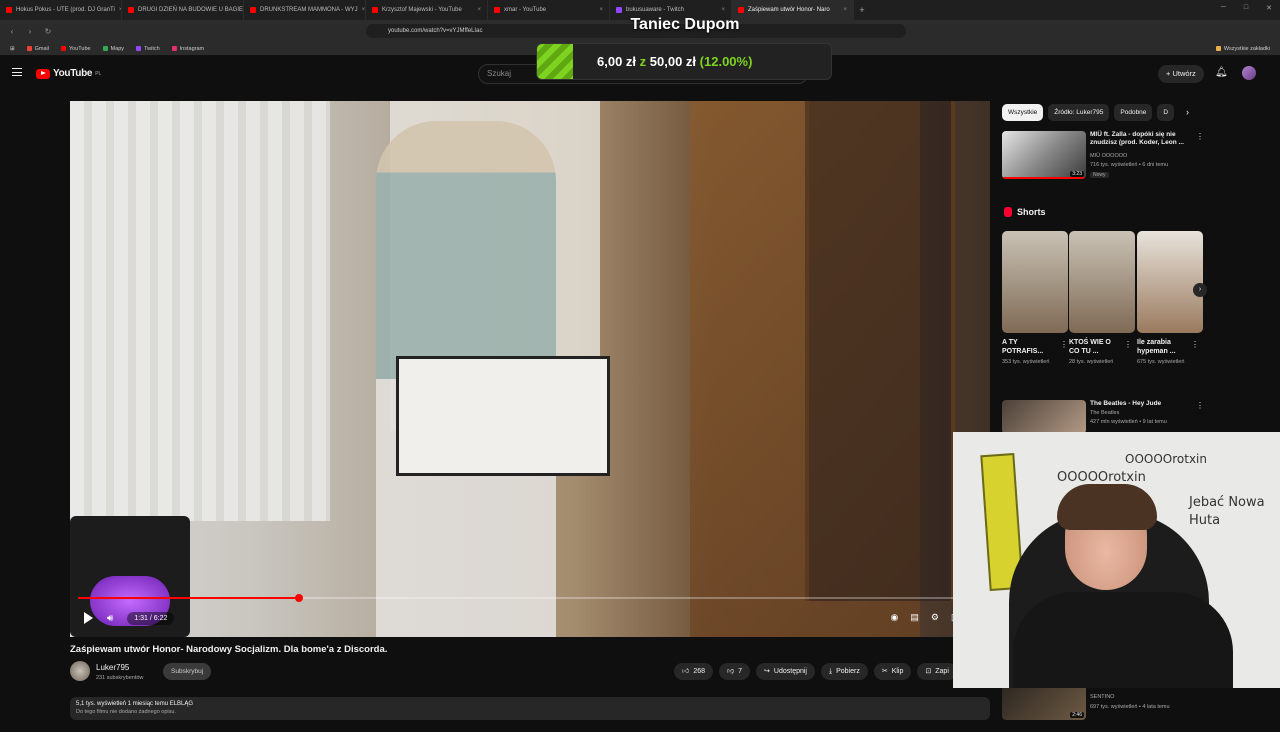 Image resolution: width=1280 pixels, height=732 pixels. What do you see at coordinates (152, 48) in the screenshot?
I see `bookmark-label: Twitch` at bounding box center [152, 48].